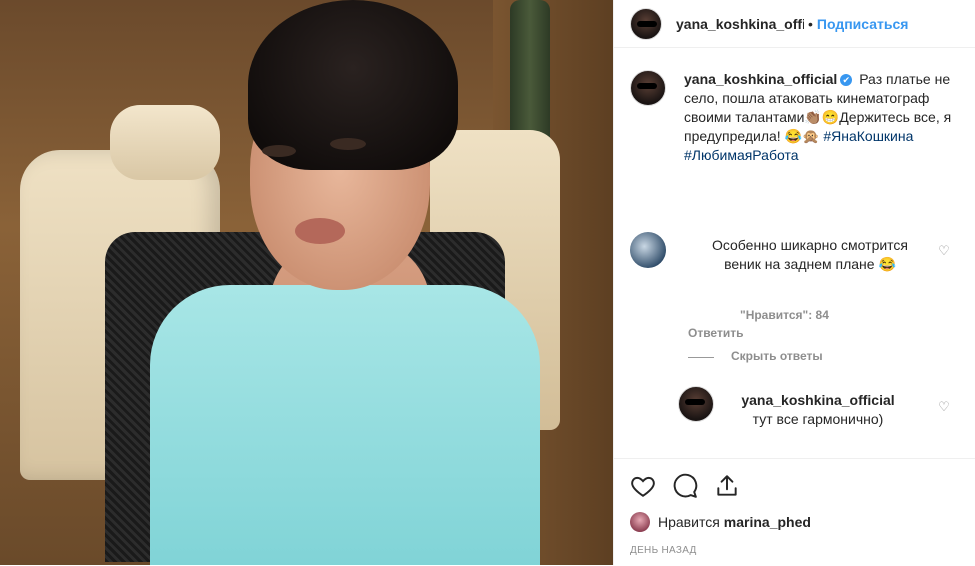 The width and height of the screenshot is (975, 566). I want to click on photo-eye-left, so click(279, 151).